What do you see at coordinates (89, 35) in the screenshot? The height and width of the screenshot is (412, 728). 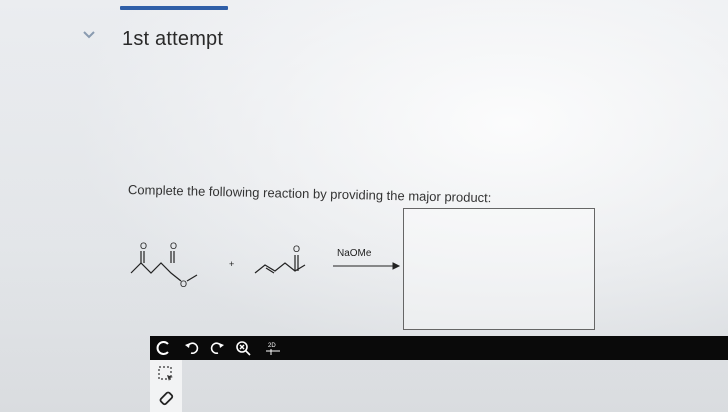 I see `chevron-down-icon` at bounding box center [89, 35].